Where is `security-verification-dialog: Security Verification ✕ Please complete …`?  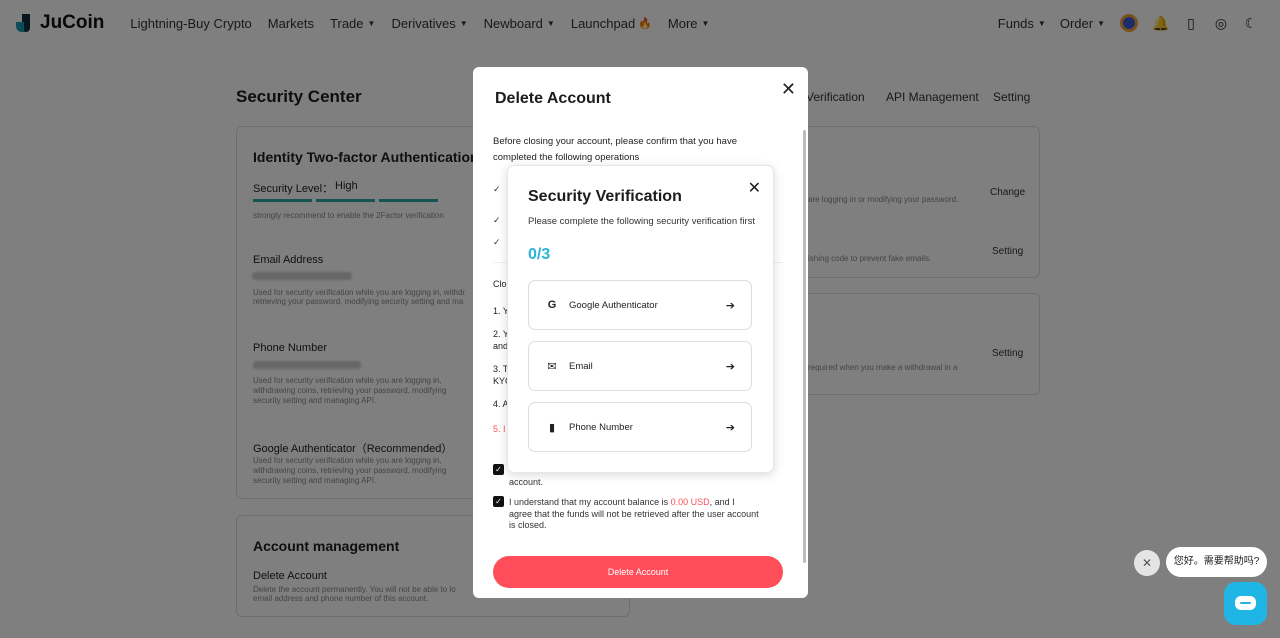 security-verification-dialog: Security Verification ✕ Please complete … is located at coordinates (640, 319).